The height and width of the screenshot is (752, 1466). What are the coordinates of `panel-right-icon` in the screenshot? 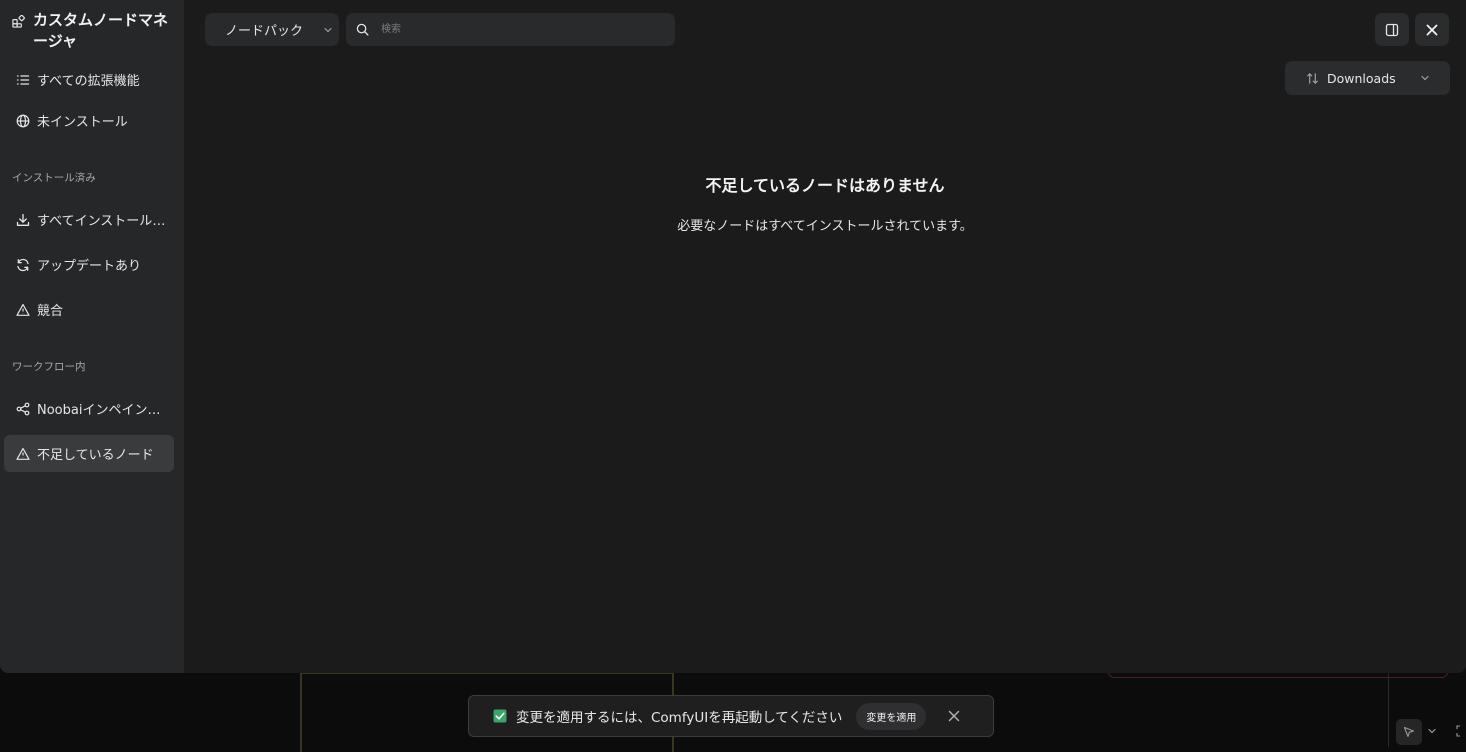 It's located at (1392, 30).